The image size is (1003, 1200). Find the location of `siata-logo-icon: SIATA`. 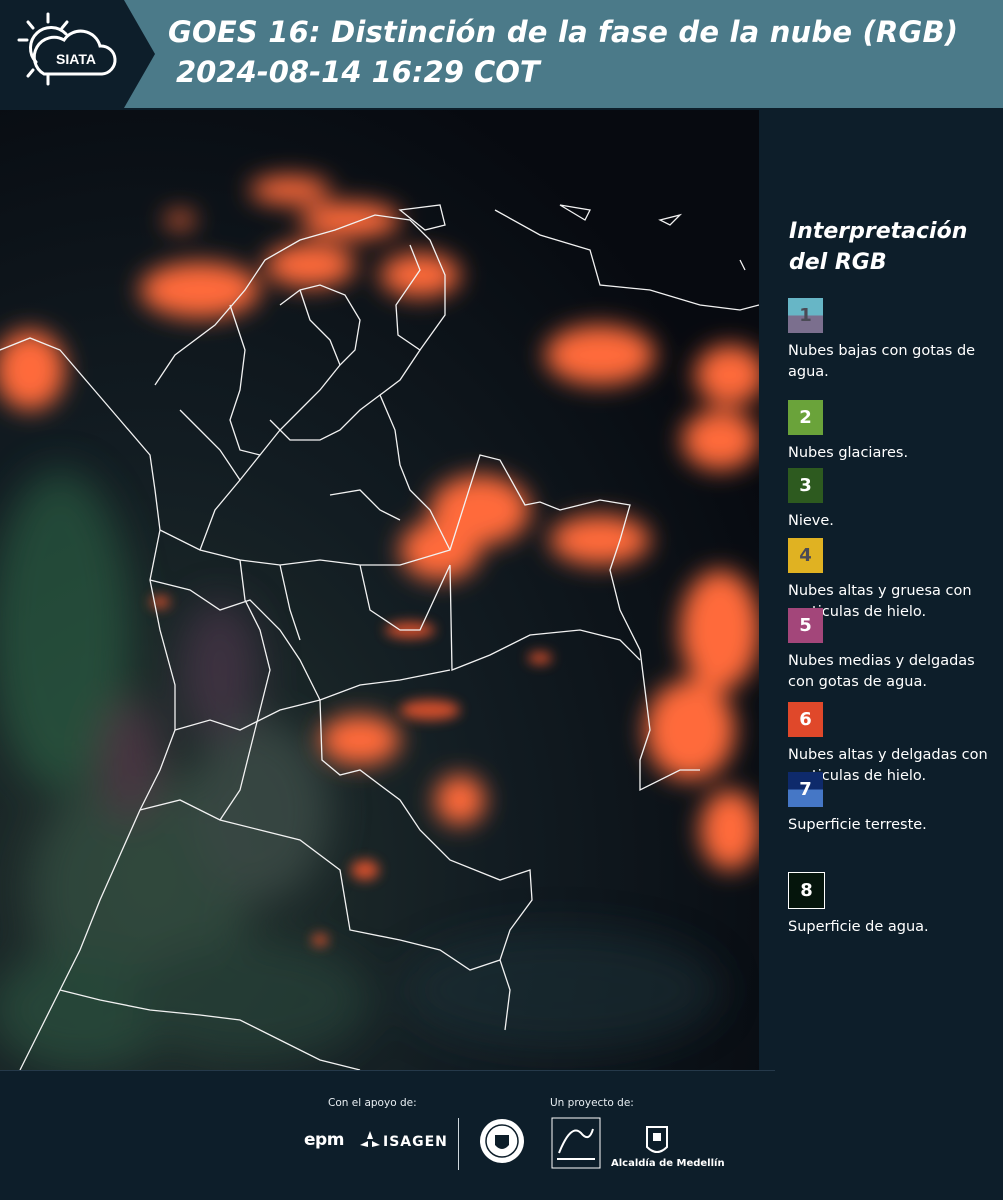

siata-logo-icon: SIATA is located at coordinates (67, 49).